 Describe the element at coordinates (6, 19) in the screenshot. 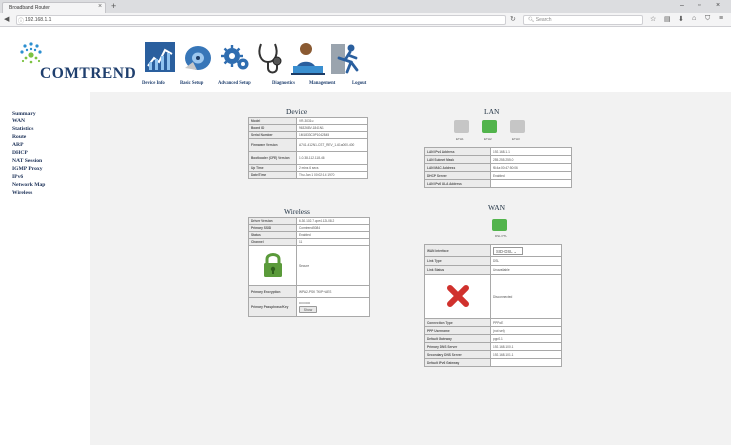

I see `back-icon: ◀` at that location.